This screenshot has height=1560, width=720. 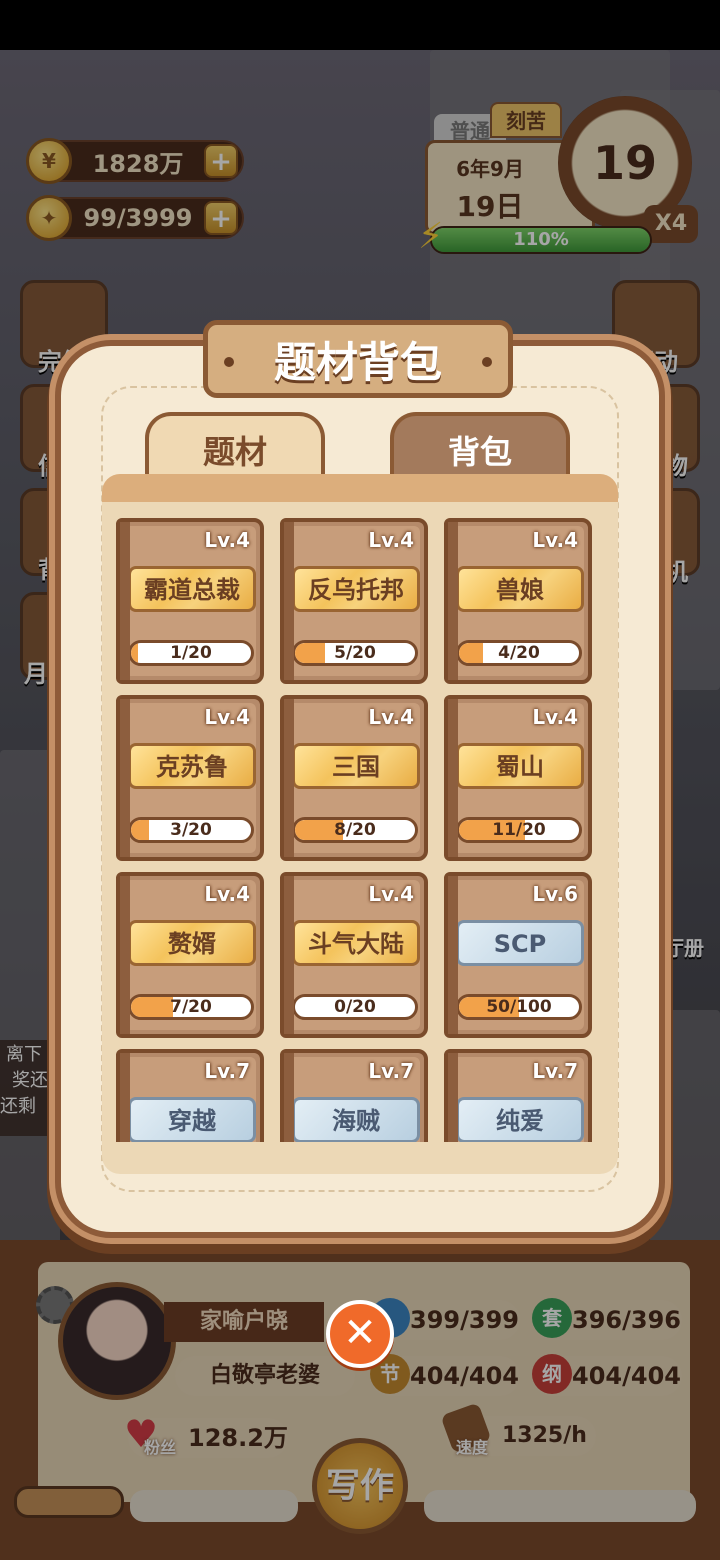 I want to click on title-rivet-right, so click(x=487, y=362).